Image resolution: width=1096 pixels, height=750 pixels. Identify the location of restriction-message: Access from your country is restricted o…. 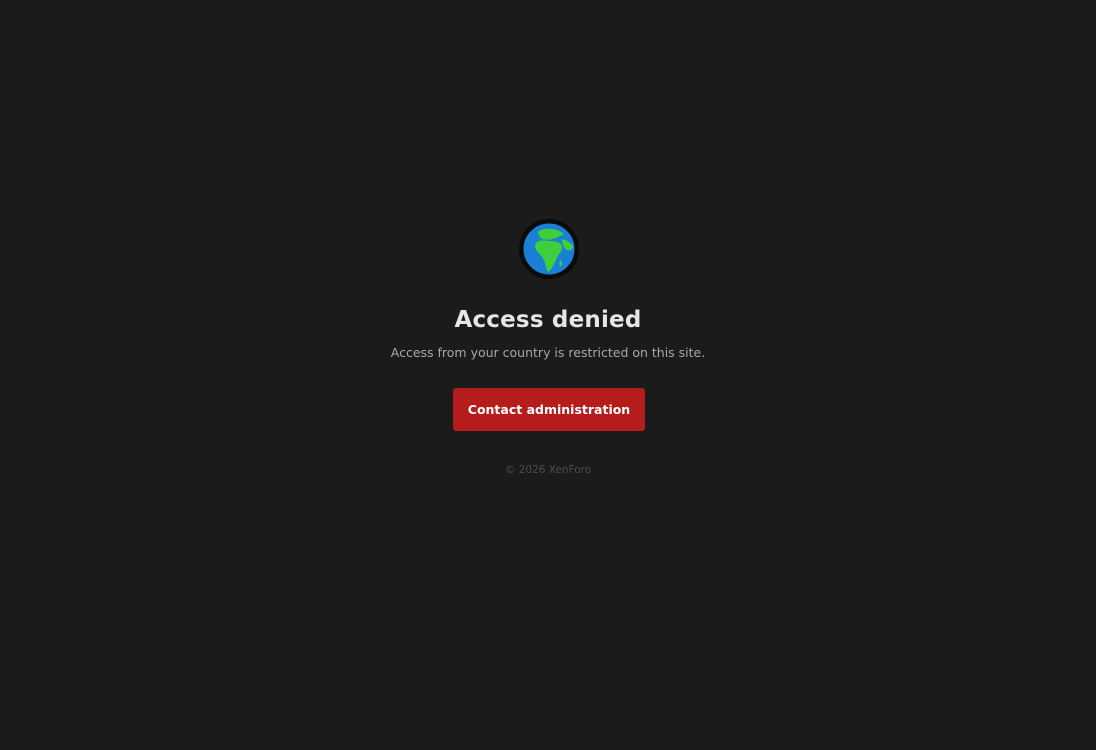
(548, 352).